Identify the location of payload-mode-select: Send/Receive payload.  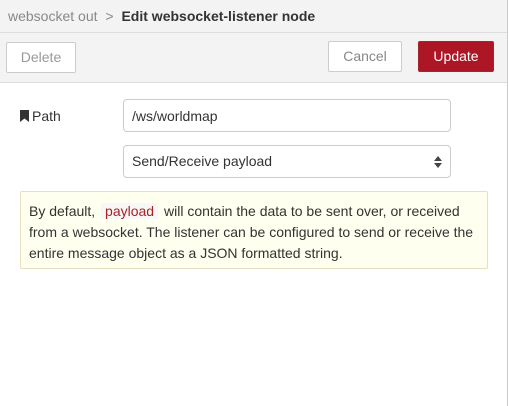
(287, 161).